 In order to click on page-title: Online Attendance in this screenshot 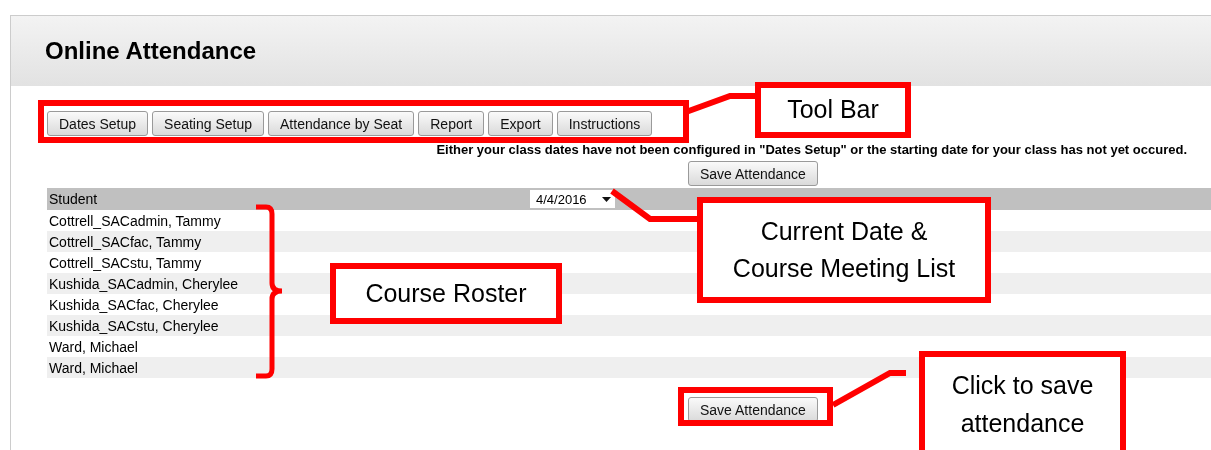, I will do `click(151, 51)`.